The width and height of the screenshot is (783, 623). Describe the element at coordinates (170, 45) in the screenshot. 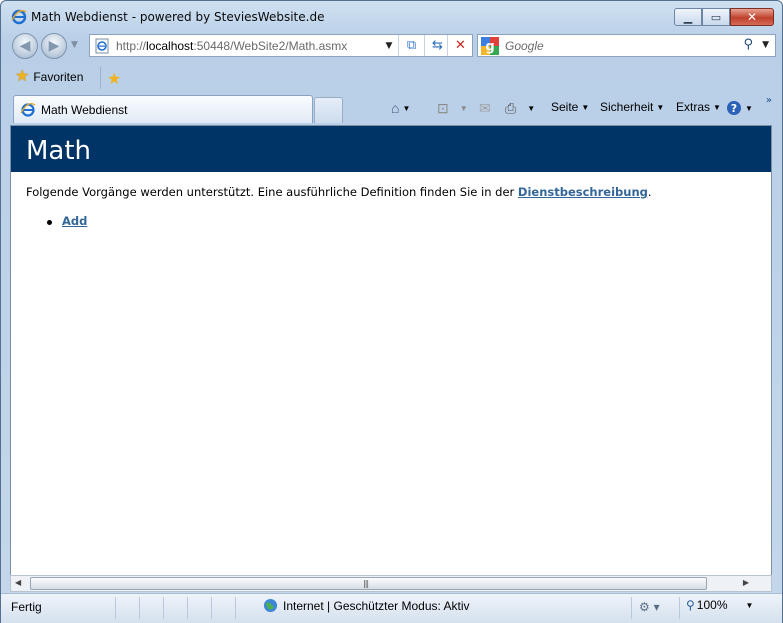

I see `url-host: localhost` at that location.